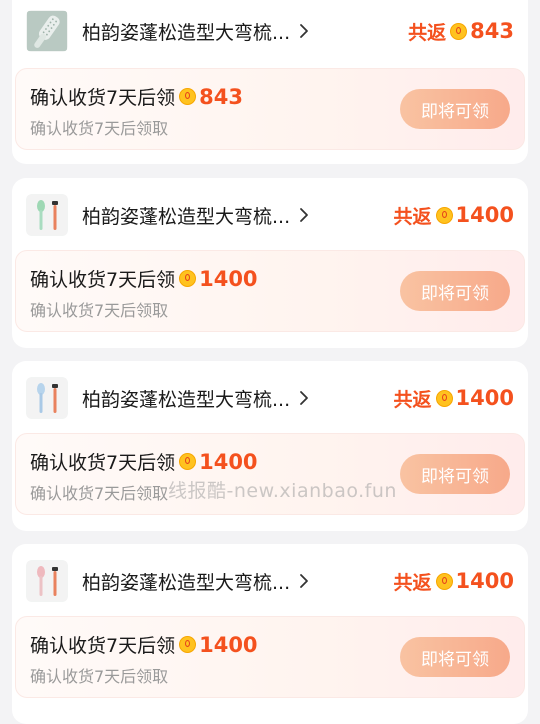 This screenshot has height=724, width=540. I want to click on total-cashback: 共返 843, so click(461, 31).